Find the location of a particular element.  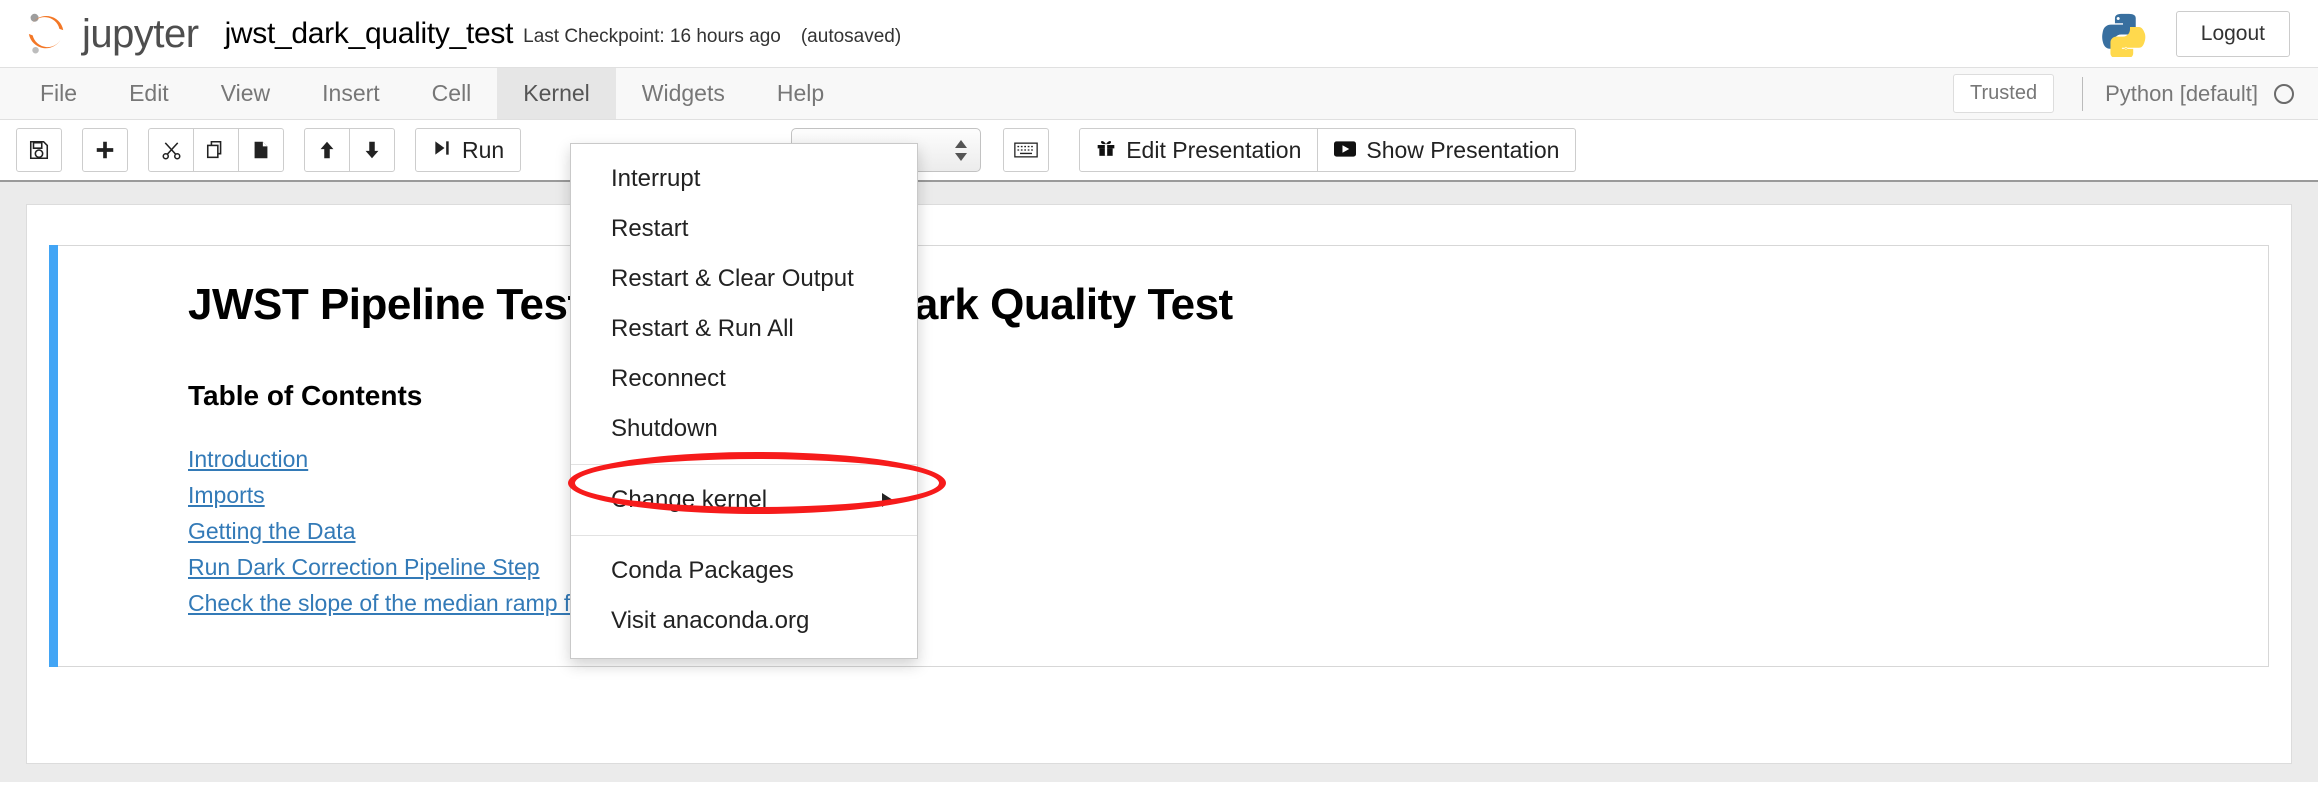

kernel-menu-conda-packages-label: Conda Packages is located at coordinates (702, 570).